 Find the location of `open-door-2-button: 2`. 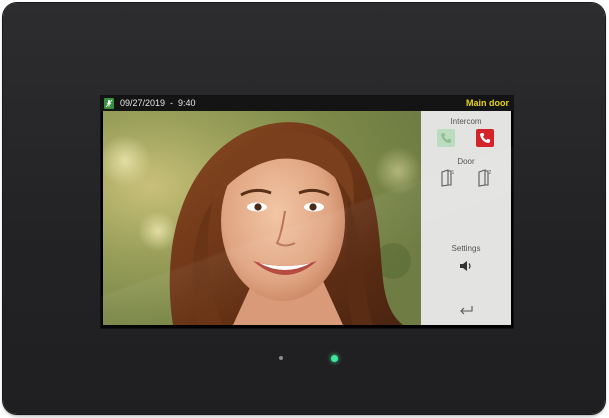

open-door-2-button: 2 is located at coordinates (484, 178).